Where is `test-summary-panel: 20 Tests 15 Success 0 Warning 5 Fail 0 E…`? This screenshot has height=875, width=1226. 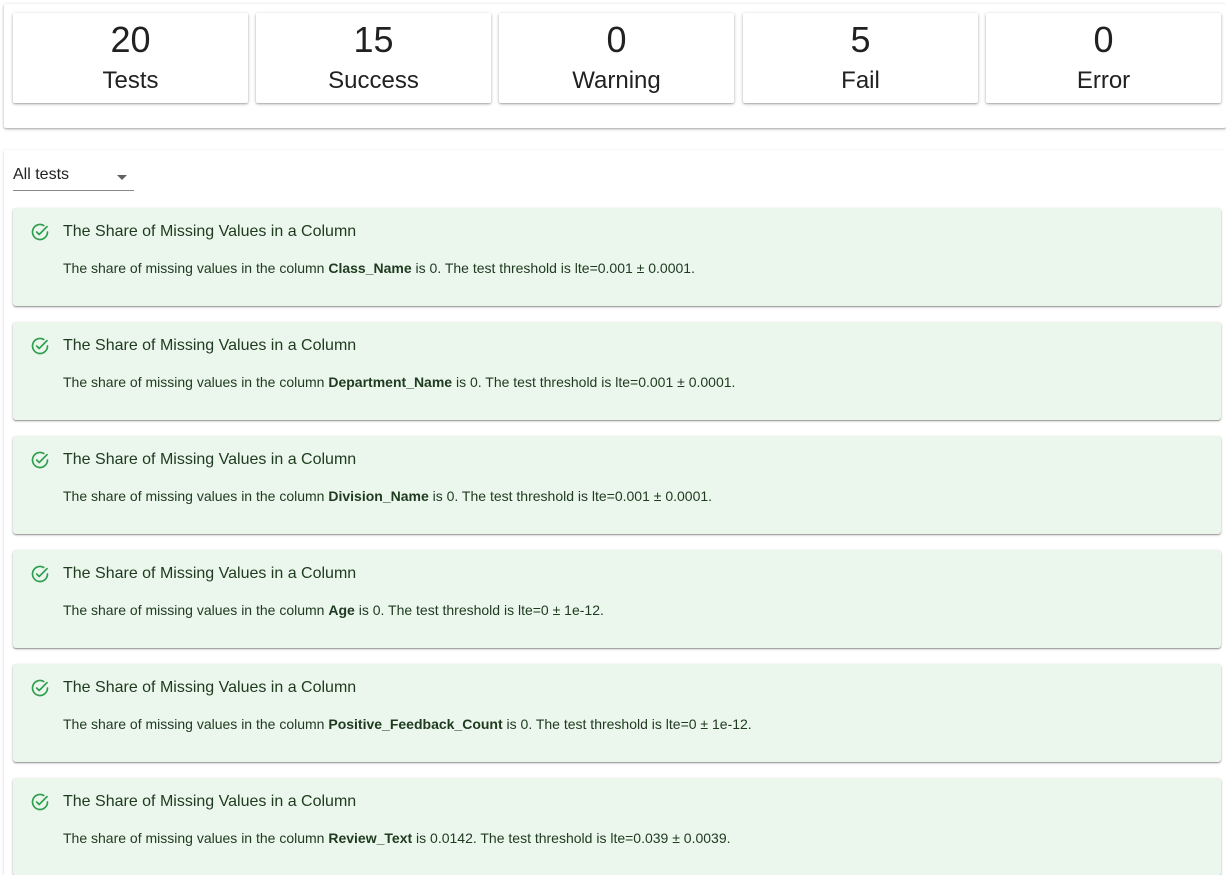 test-summary-panel: 20 Tests 15 Success 0 Warning 5 Fail 0 E… is located at coordinates (615, 66).